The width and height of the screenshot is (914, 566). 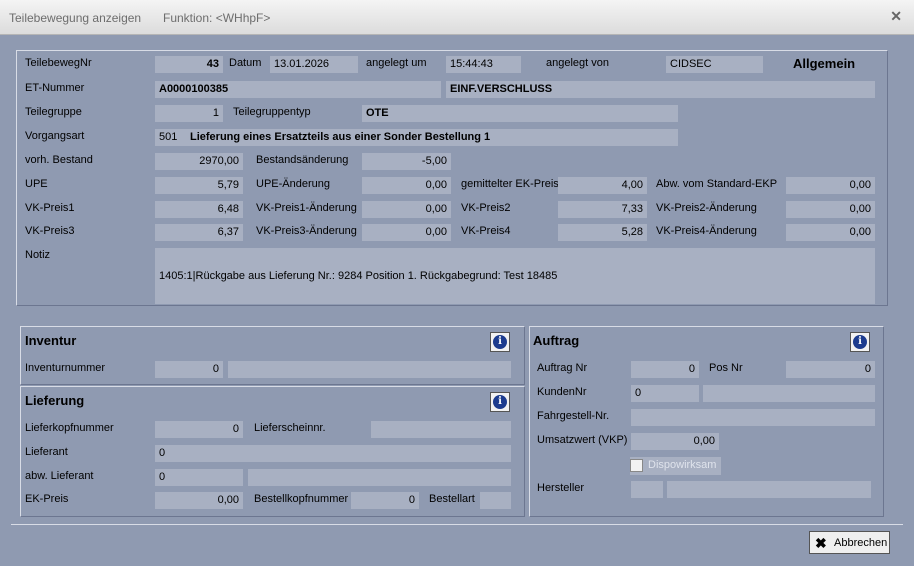 I want to click on kunden-nr-label: KundenNr, so click(x=562, y=392).